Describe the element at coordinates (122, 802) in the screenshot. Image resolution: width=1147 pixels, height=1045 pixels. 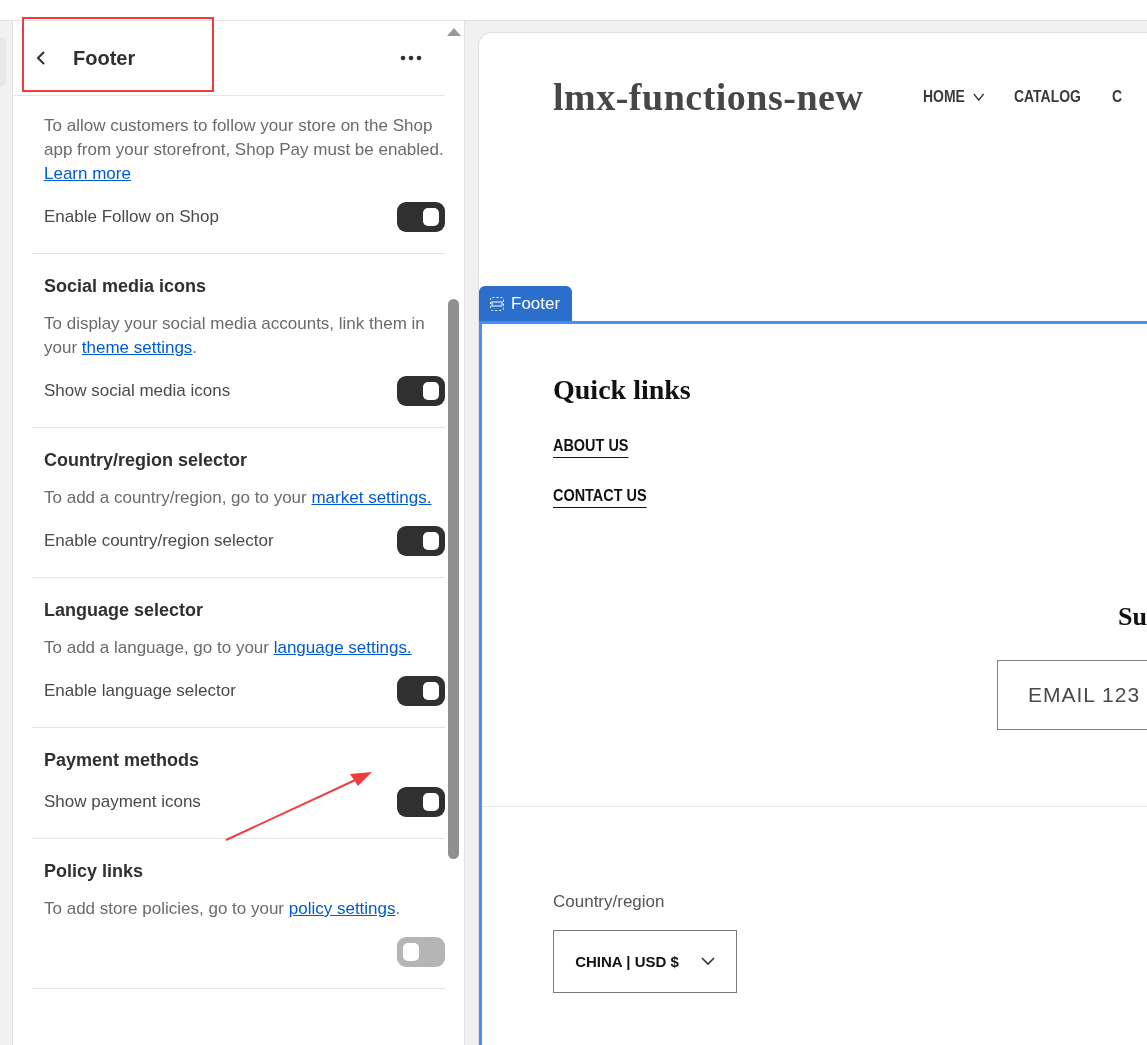
I see `toggle-label: Show payment icons` at that location.